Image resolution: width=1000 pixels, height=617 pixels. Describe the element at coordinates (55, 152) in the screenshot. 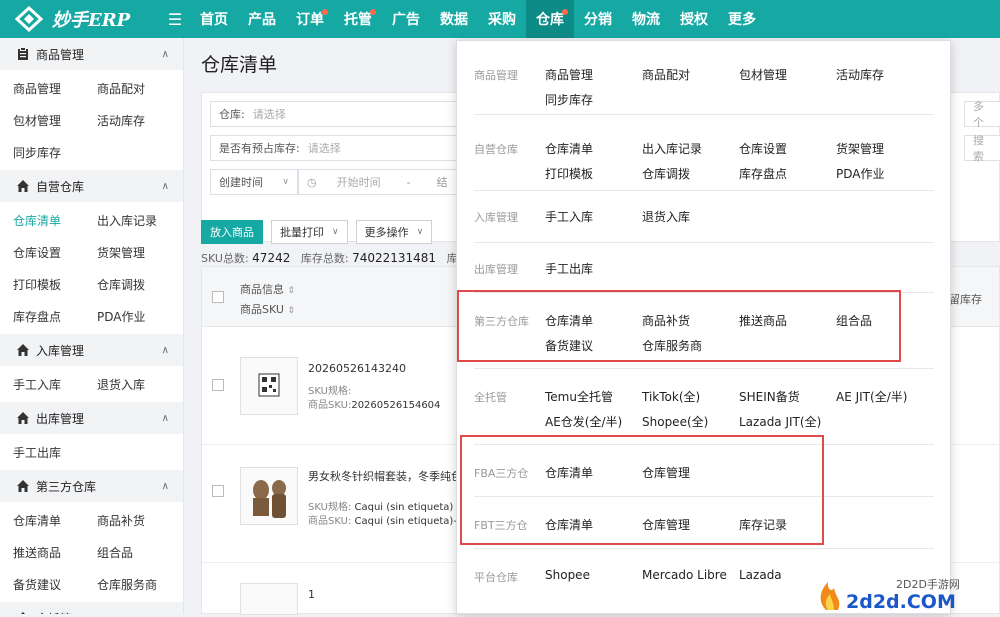

I see `sidebar-item: 同步库存` at that location.